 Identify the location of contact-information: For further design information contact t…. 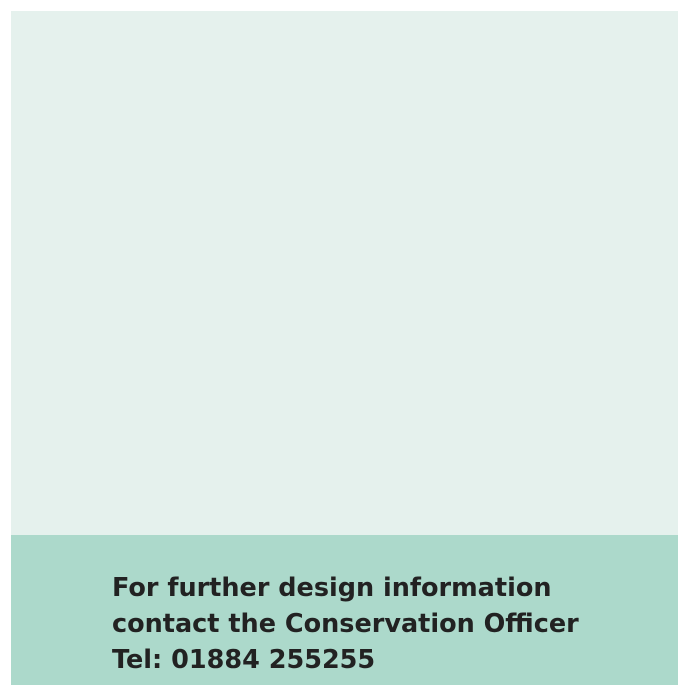
(345, 624).